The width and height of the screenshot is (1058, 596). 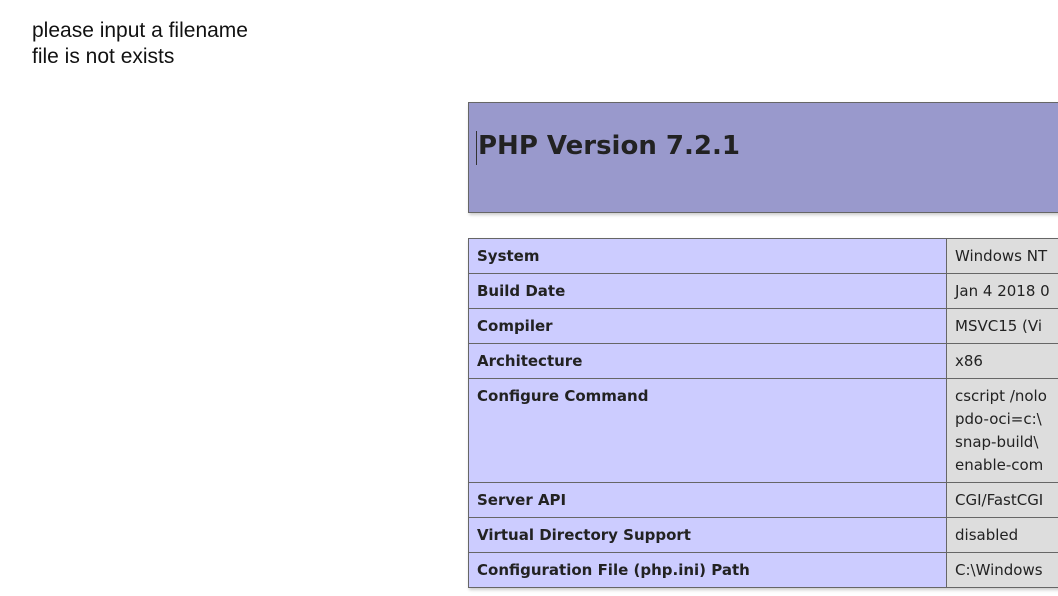 What do you see at coordinates (707, 326) in the screenshot?
I see `row-key: Compiler` at bounding box center [707, 326].